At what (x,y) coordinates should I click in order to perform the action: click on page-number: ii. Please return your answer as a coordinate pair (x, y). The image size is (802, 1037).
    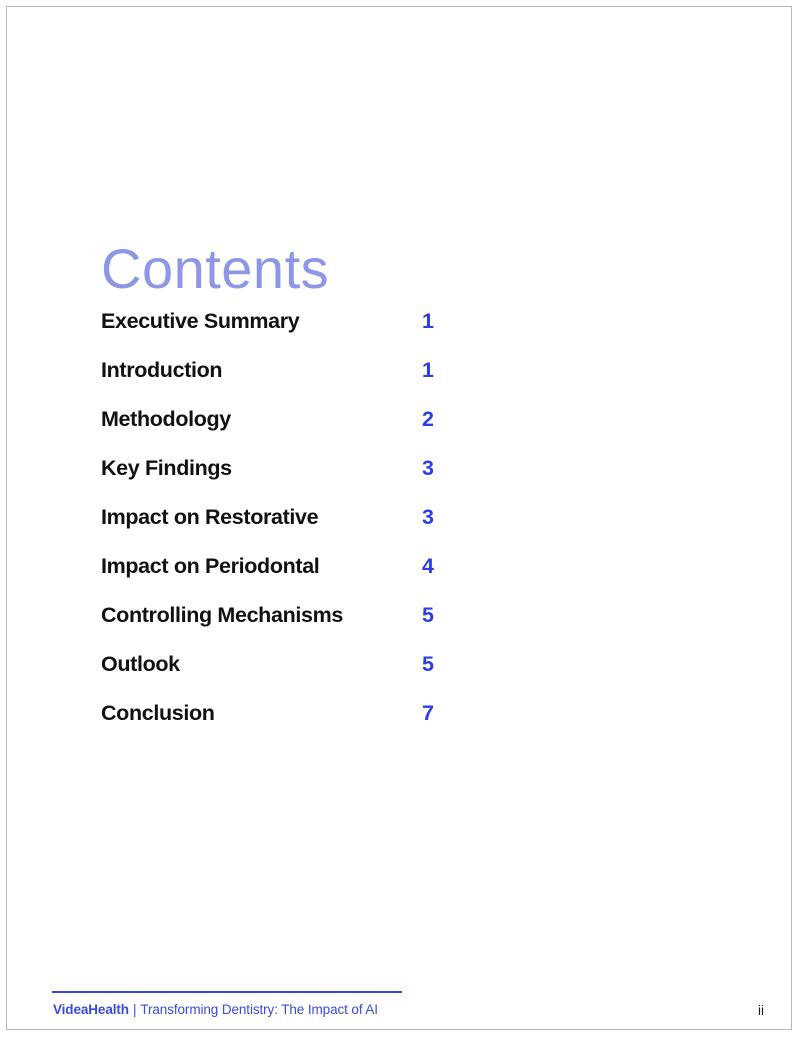
    Looking at the image, I should click on (761, 1010).